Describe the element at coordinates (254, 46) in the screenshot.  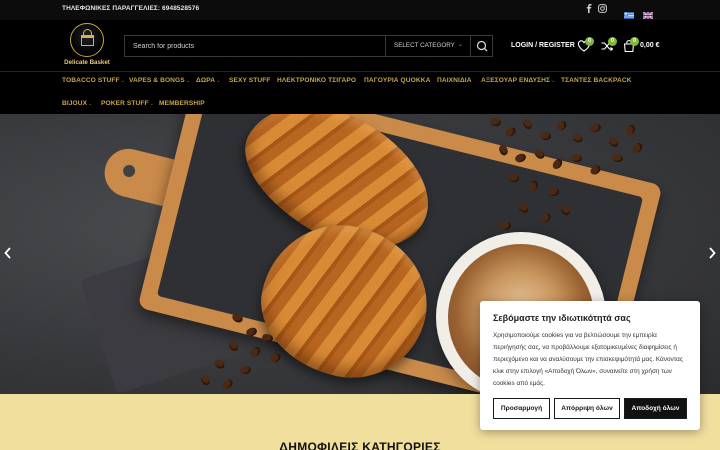
I see `search-input` at that location.